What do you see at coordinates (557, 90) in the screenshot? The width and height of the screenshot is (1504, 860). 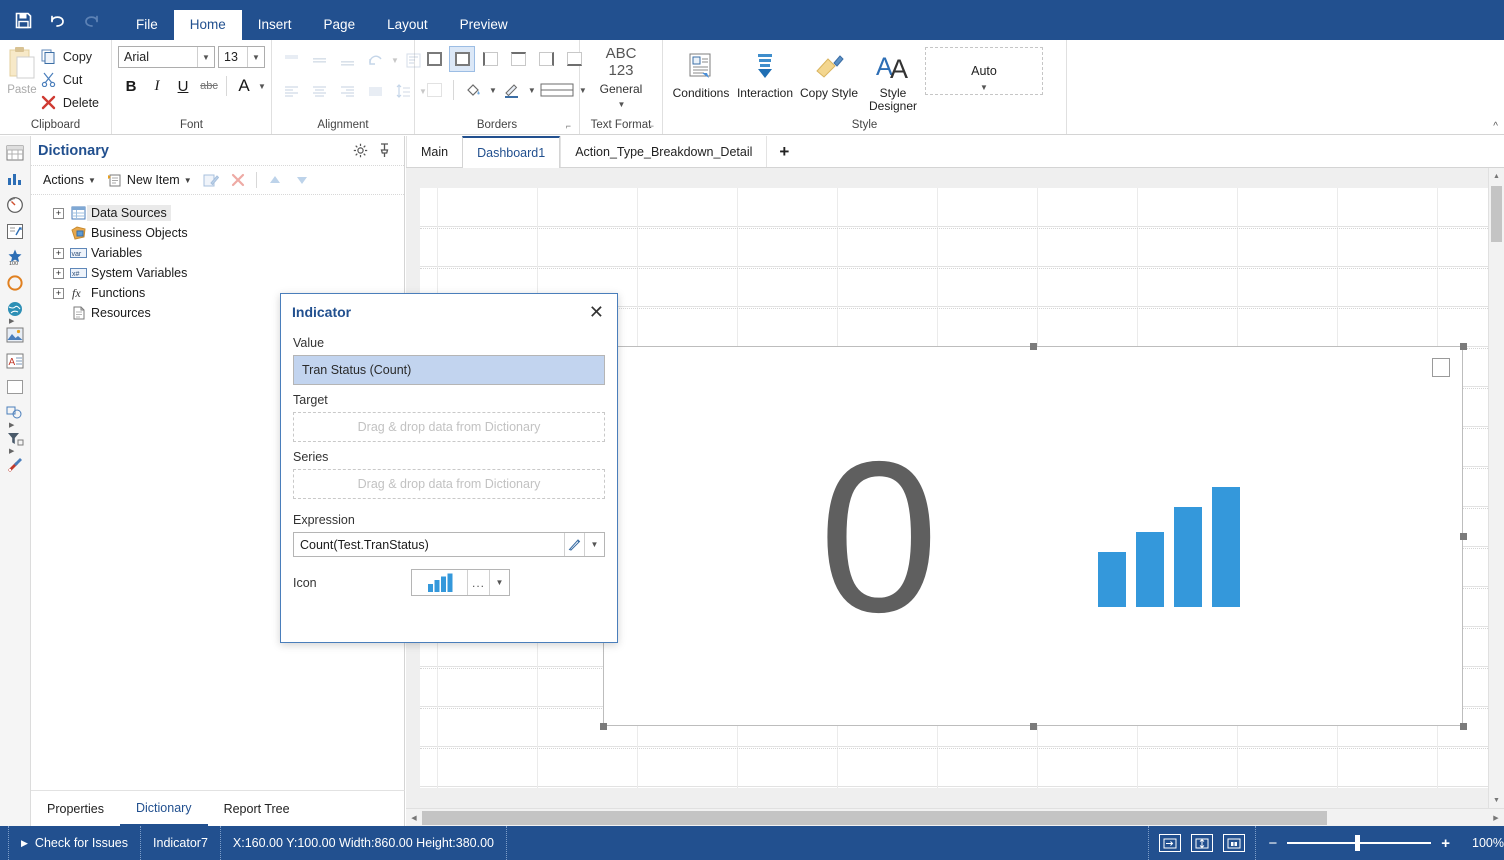 I see `border-style-button` at bounding box center [557, 90].